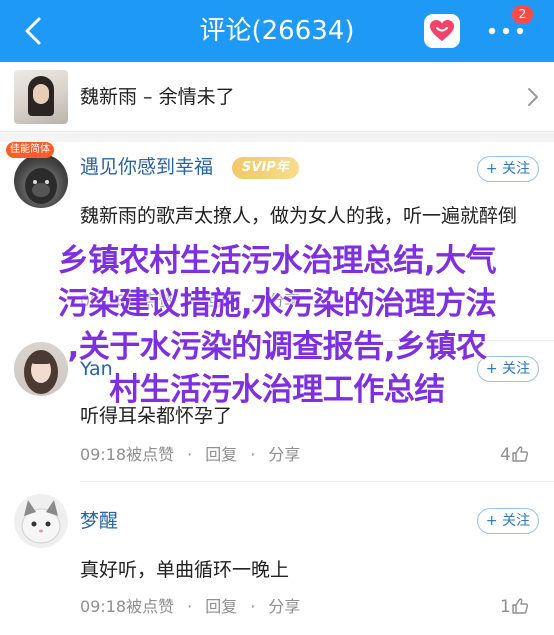 This screenshot has height=635, width=554. What do you see at coordinates (185, 570) in the screenshot?
I see `comment-text: 真好听，单曲循环一晚上` at bounding box center [185, 570].